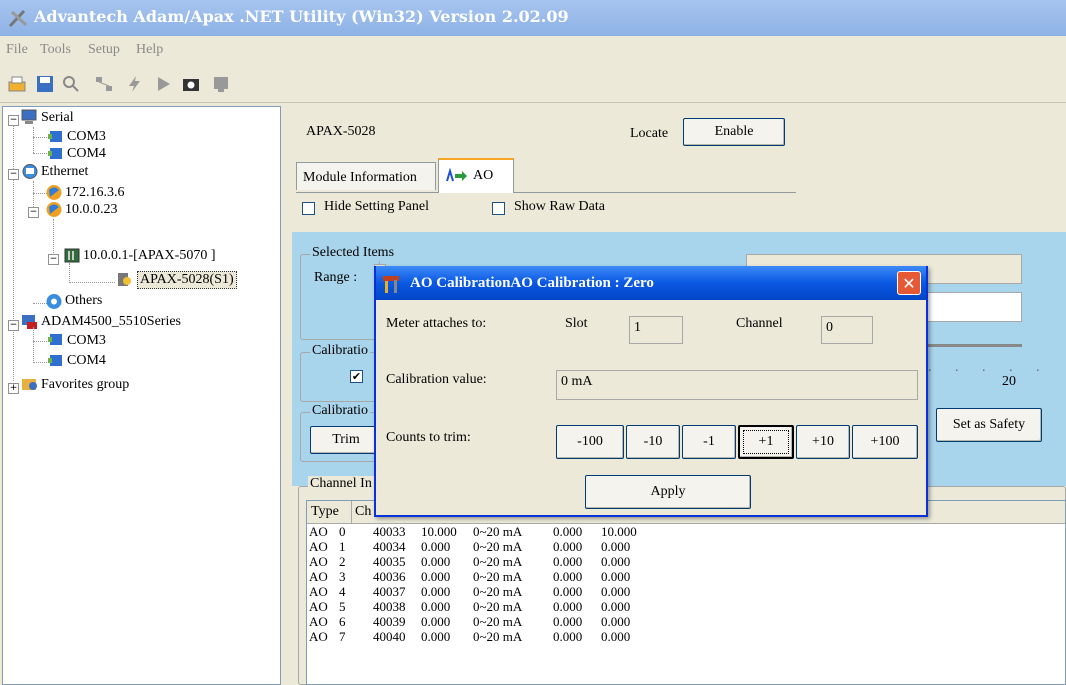 The width and height of the screenshot is (1066, 685). I want to click on menu-setup: Setup, so click(104, 50).